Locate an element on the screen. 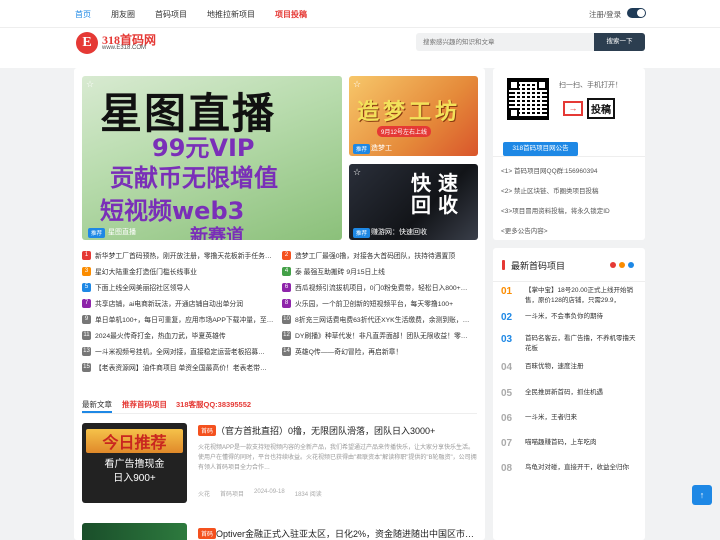  rank-badge: 14 is located at coordinates (286, 351).